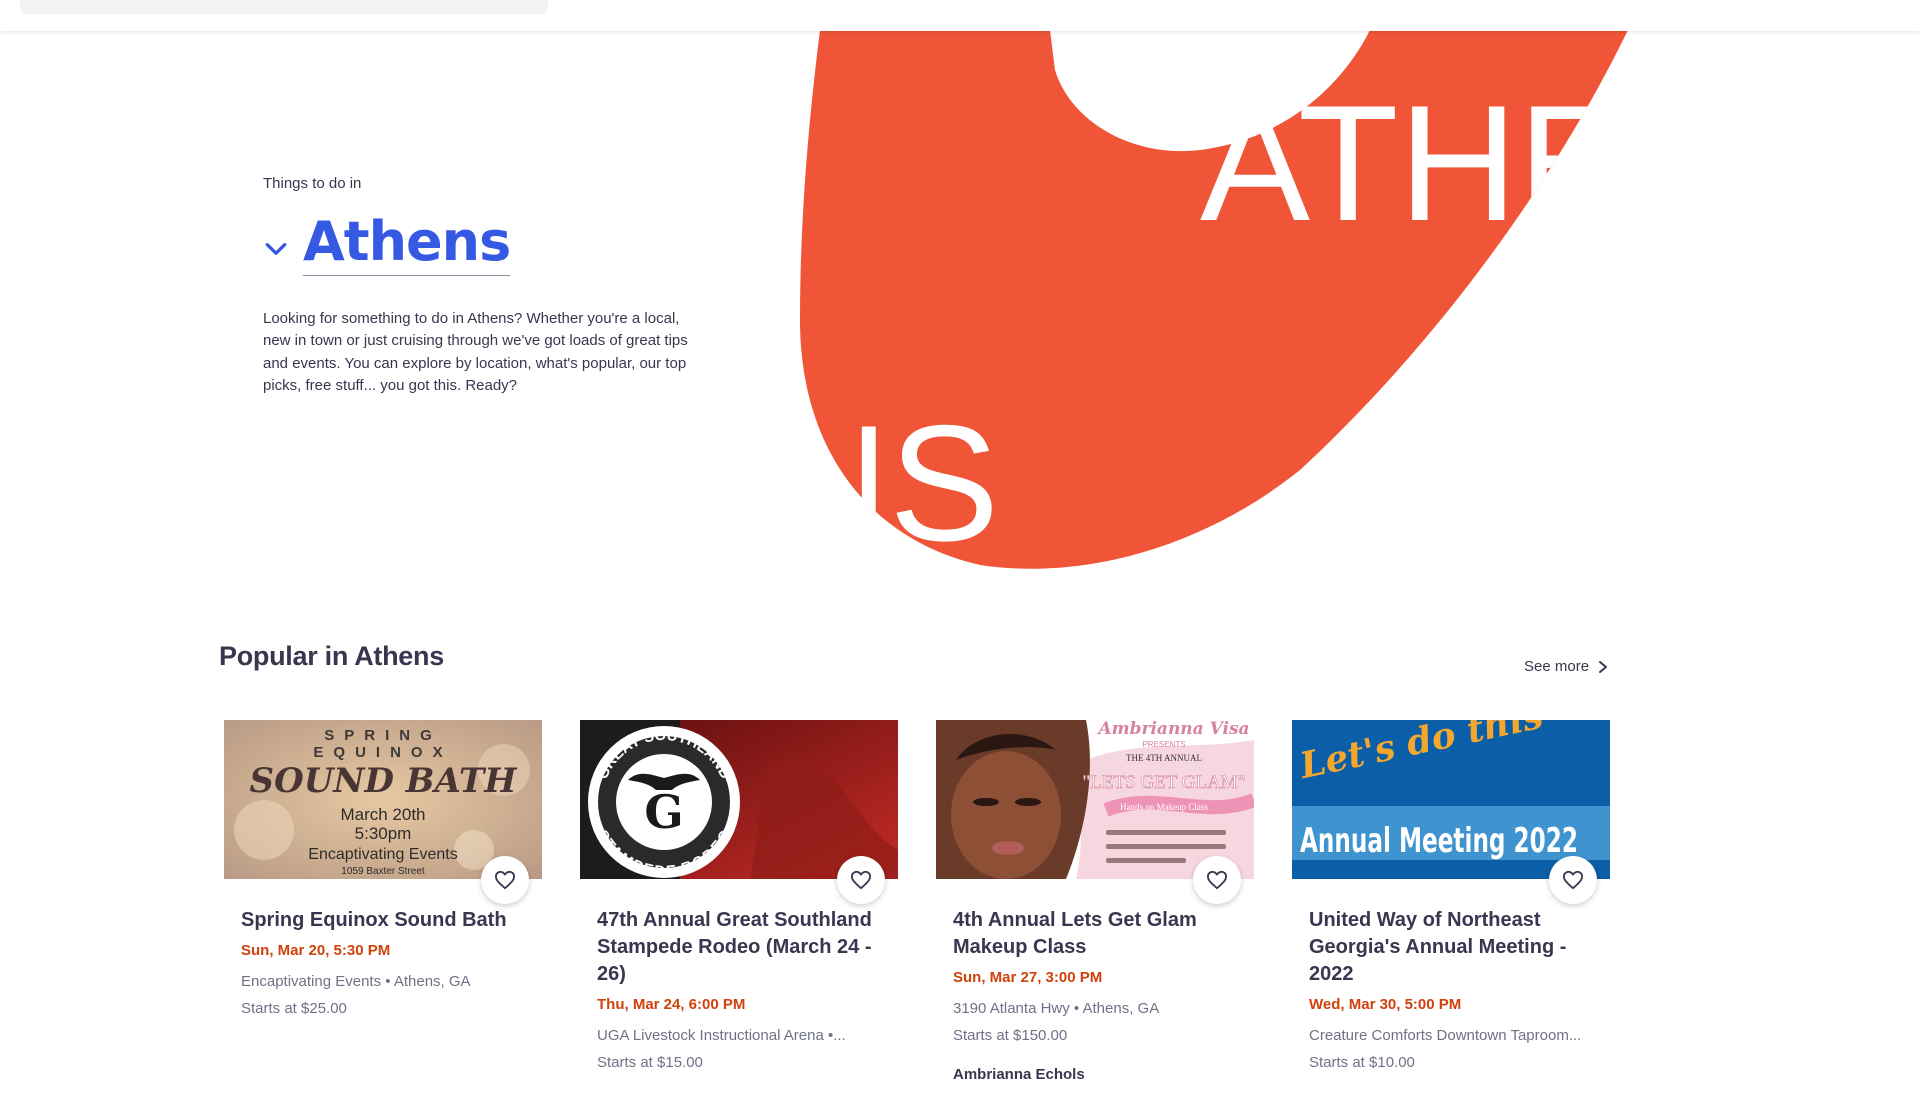 This screenshot has height=1097, width=1920. I want to click on poster-headline: SOUND BATH, so click(384, 781).